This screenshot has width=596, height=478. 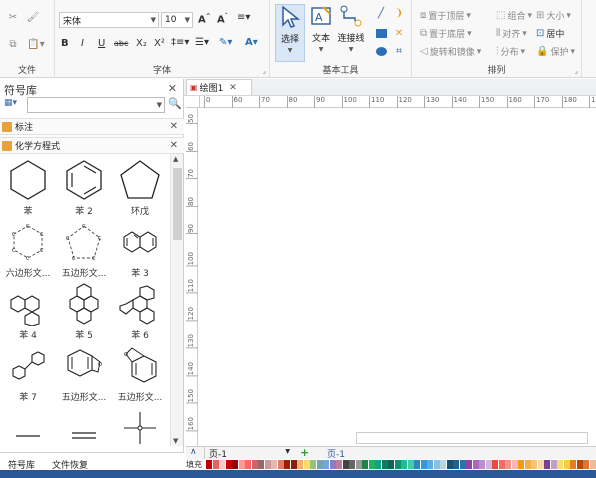 I want to click on shape-list-scrollbar: ▲ ▼, so click(x=176, y=300).